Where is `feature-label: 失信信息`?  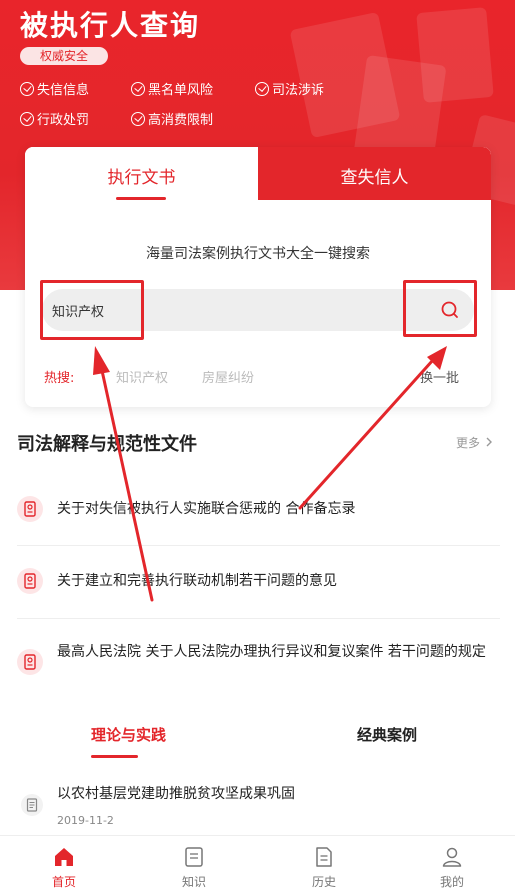 feature-label: 失信信息 is located at coordinates (63, 90).